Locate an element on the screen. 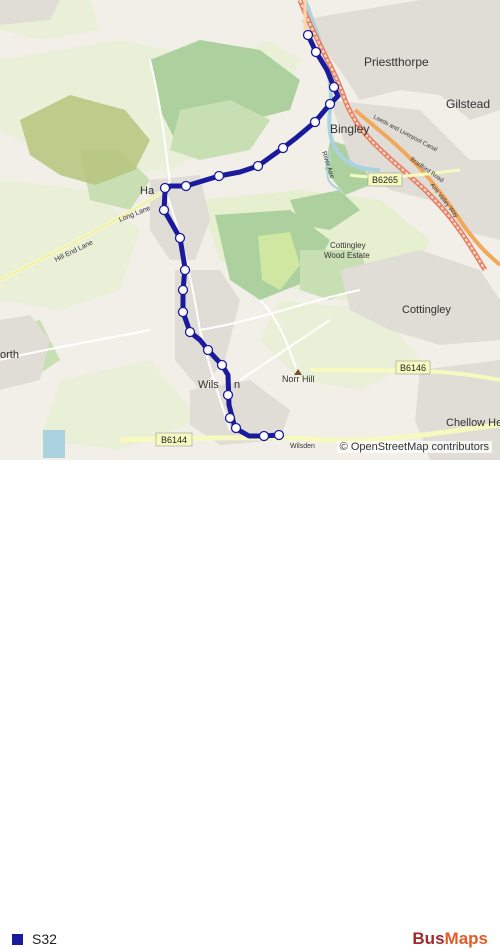  place-label-bingley: Bingley is located at coordinates (349, 129).